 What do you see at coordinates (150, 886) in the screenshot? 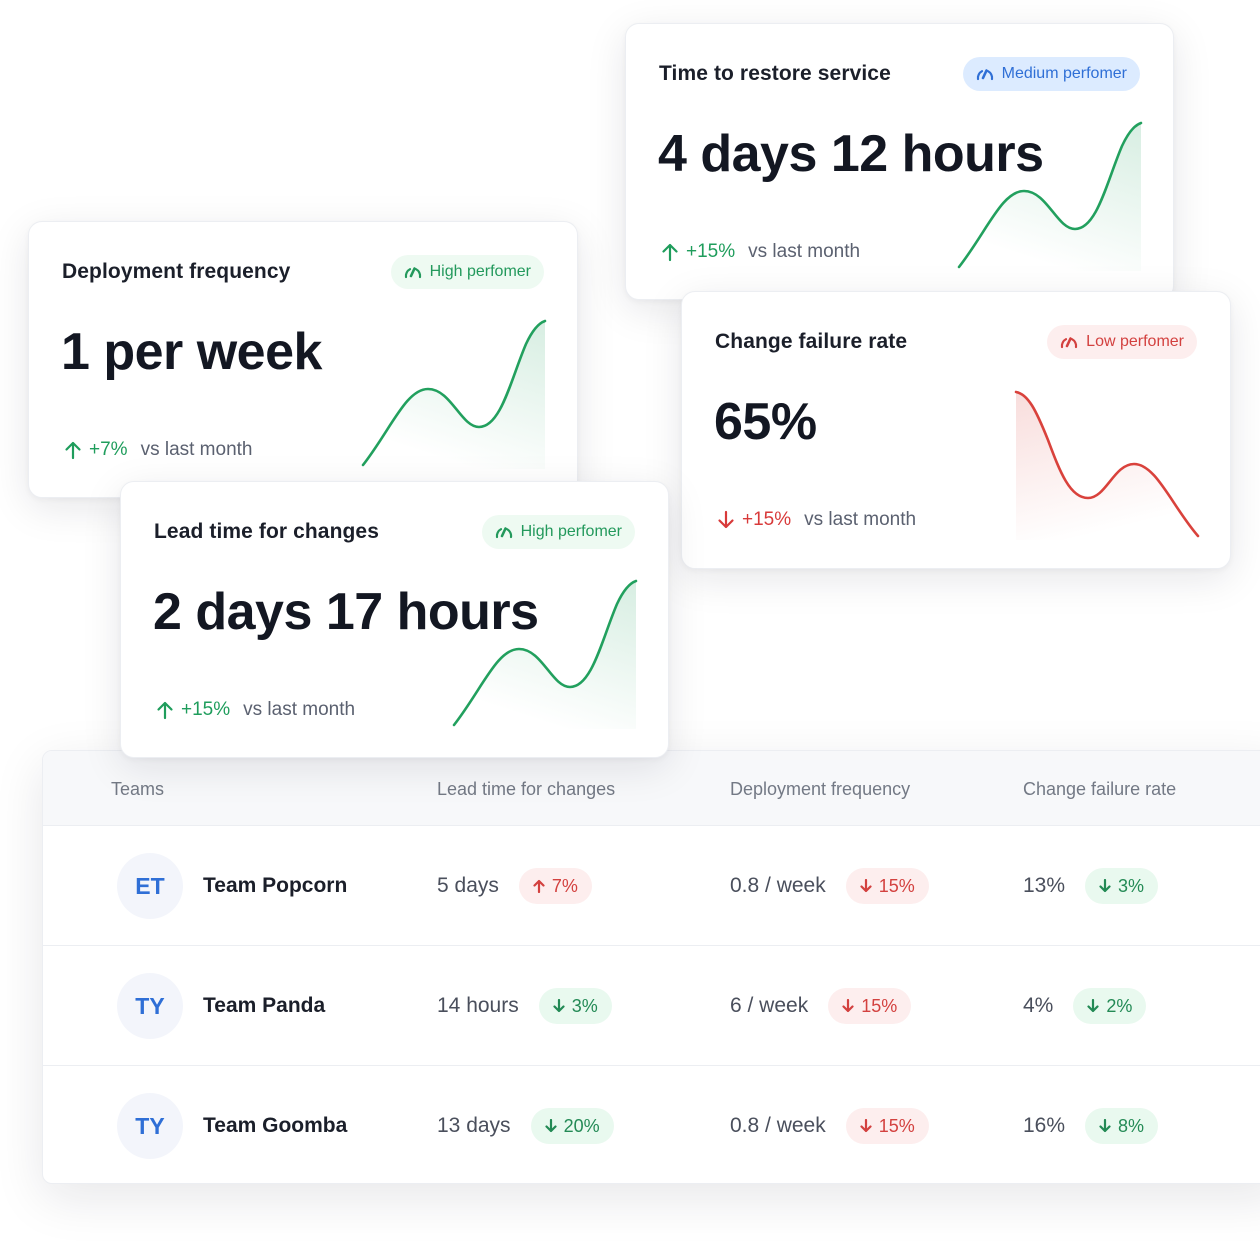
I see `team-avatar: ET` at bounding box center [150, 886].